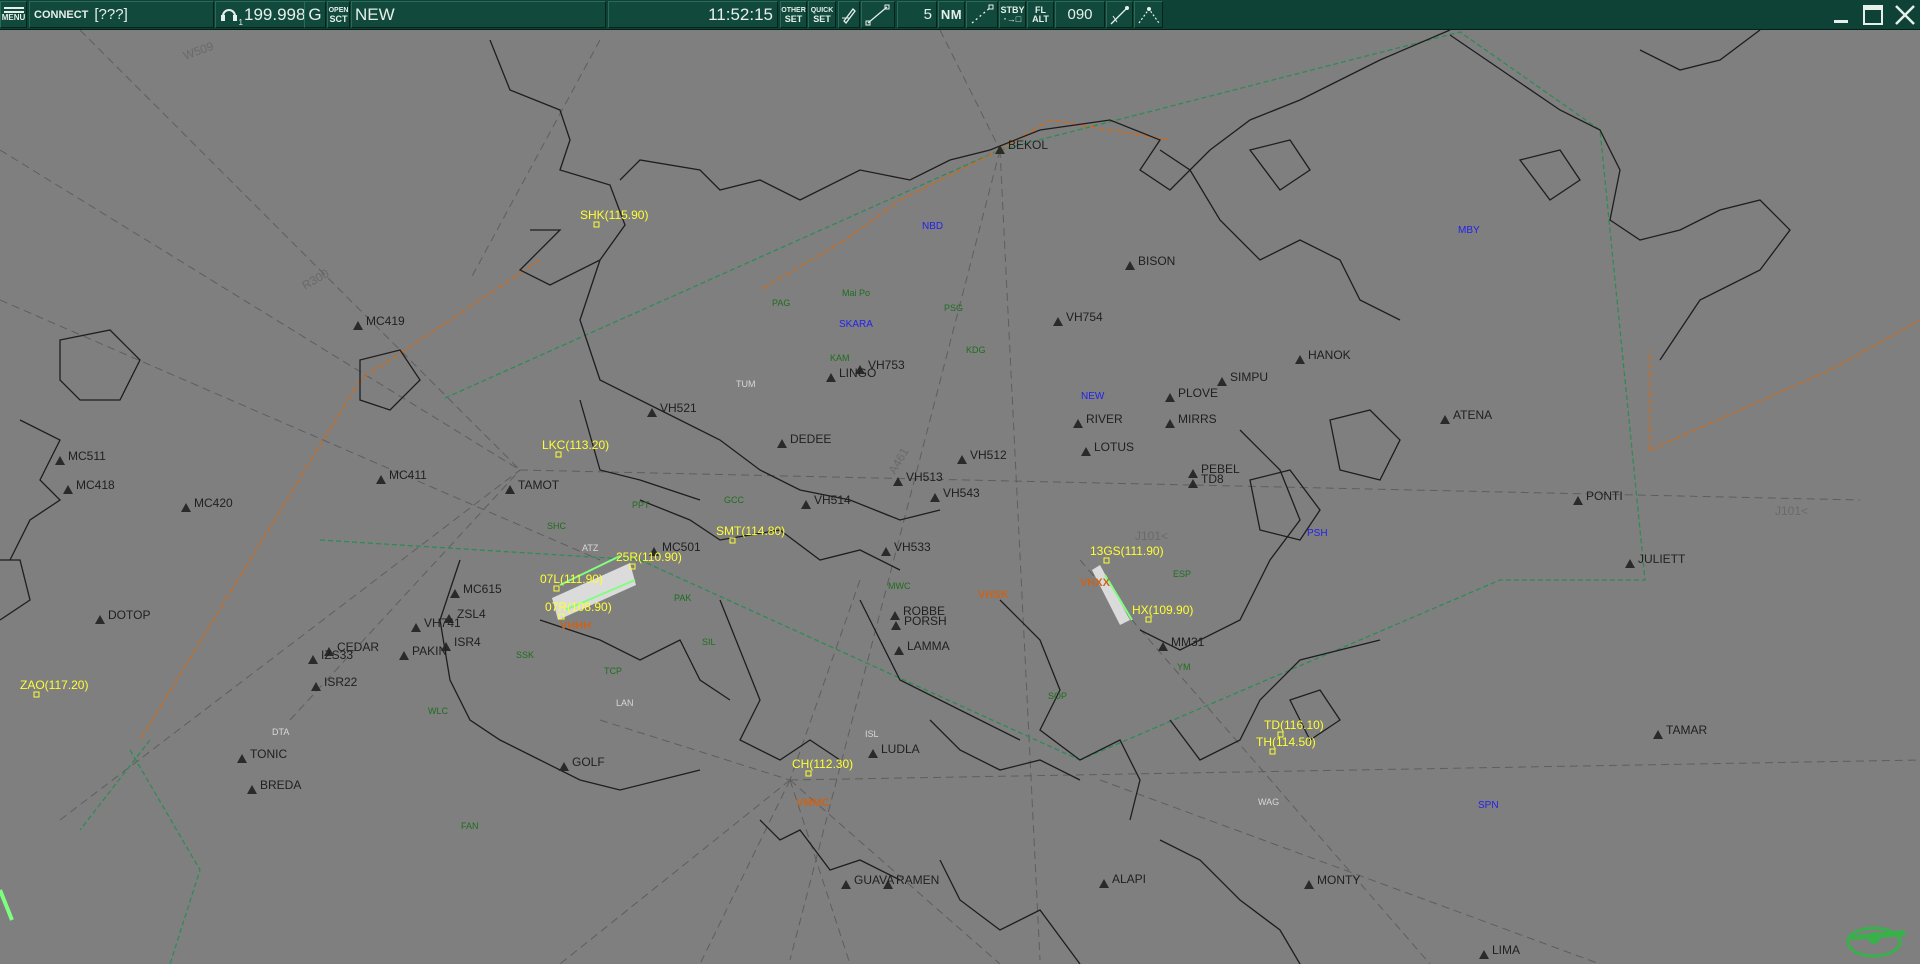 This screenshot has height=964, width=1920. What do you see at coordinates (832, 500) in the screenshot?
I see `fix-label-vh514: VH514` at bounding box center [832, 500].